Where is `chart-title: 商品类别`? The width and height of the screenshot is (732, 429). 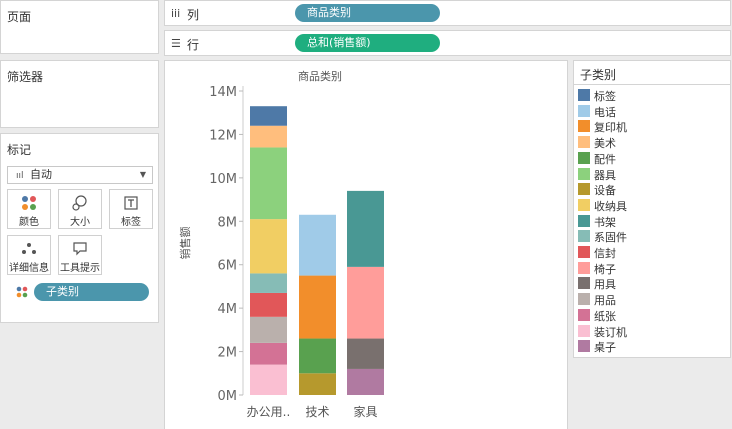 chart-title: 商品类别 is located at coordinates (320, 76).